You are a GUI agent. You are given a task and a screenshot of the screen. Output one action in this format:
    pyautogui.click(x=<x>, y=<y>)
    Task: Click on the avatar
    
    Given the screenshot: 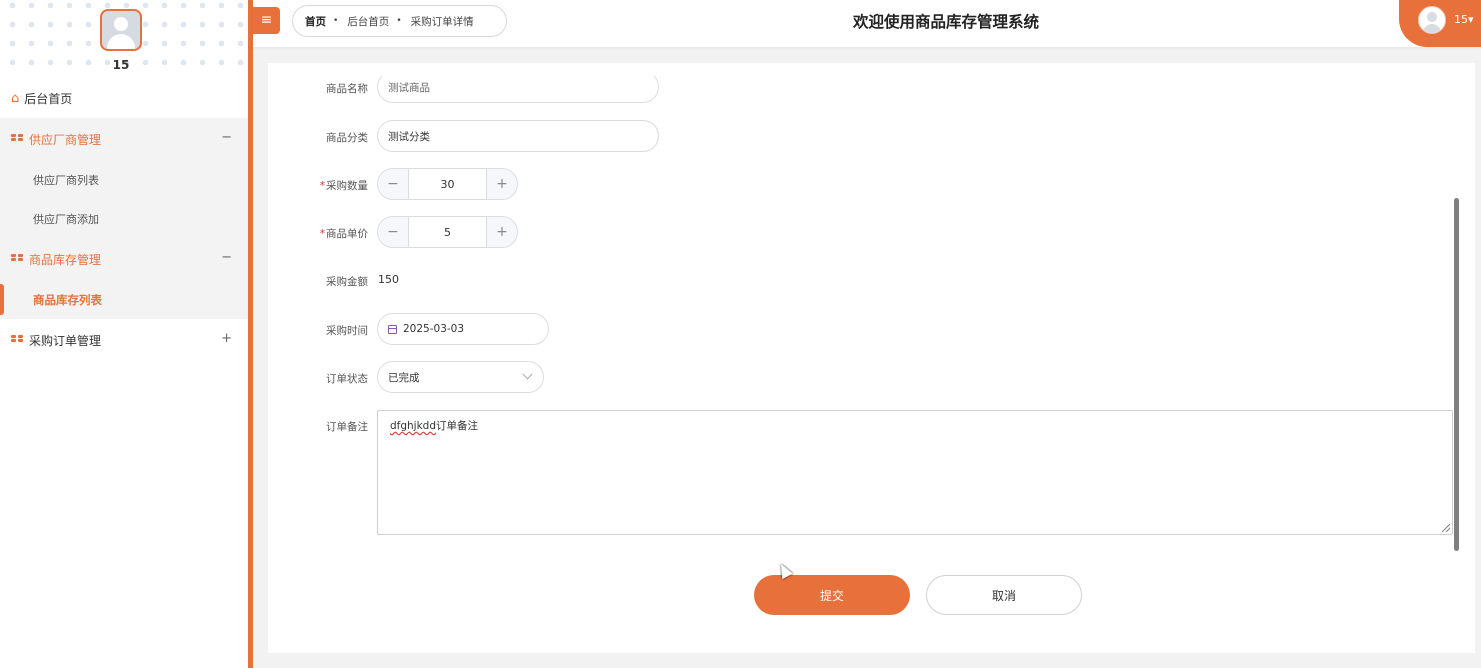 What is the action you would take?
    pyautogui.click(x=121, y=30)
    